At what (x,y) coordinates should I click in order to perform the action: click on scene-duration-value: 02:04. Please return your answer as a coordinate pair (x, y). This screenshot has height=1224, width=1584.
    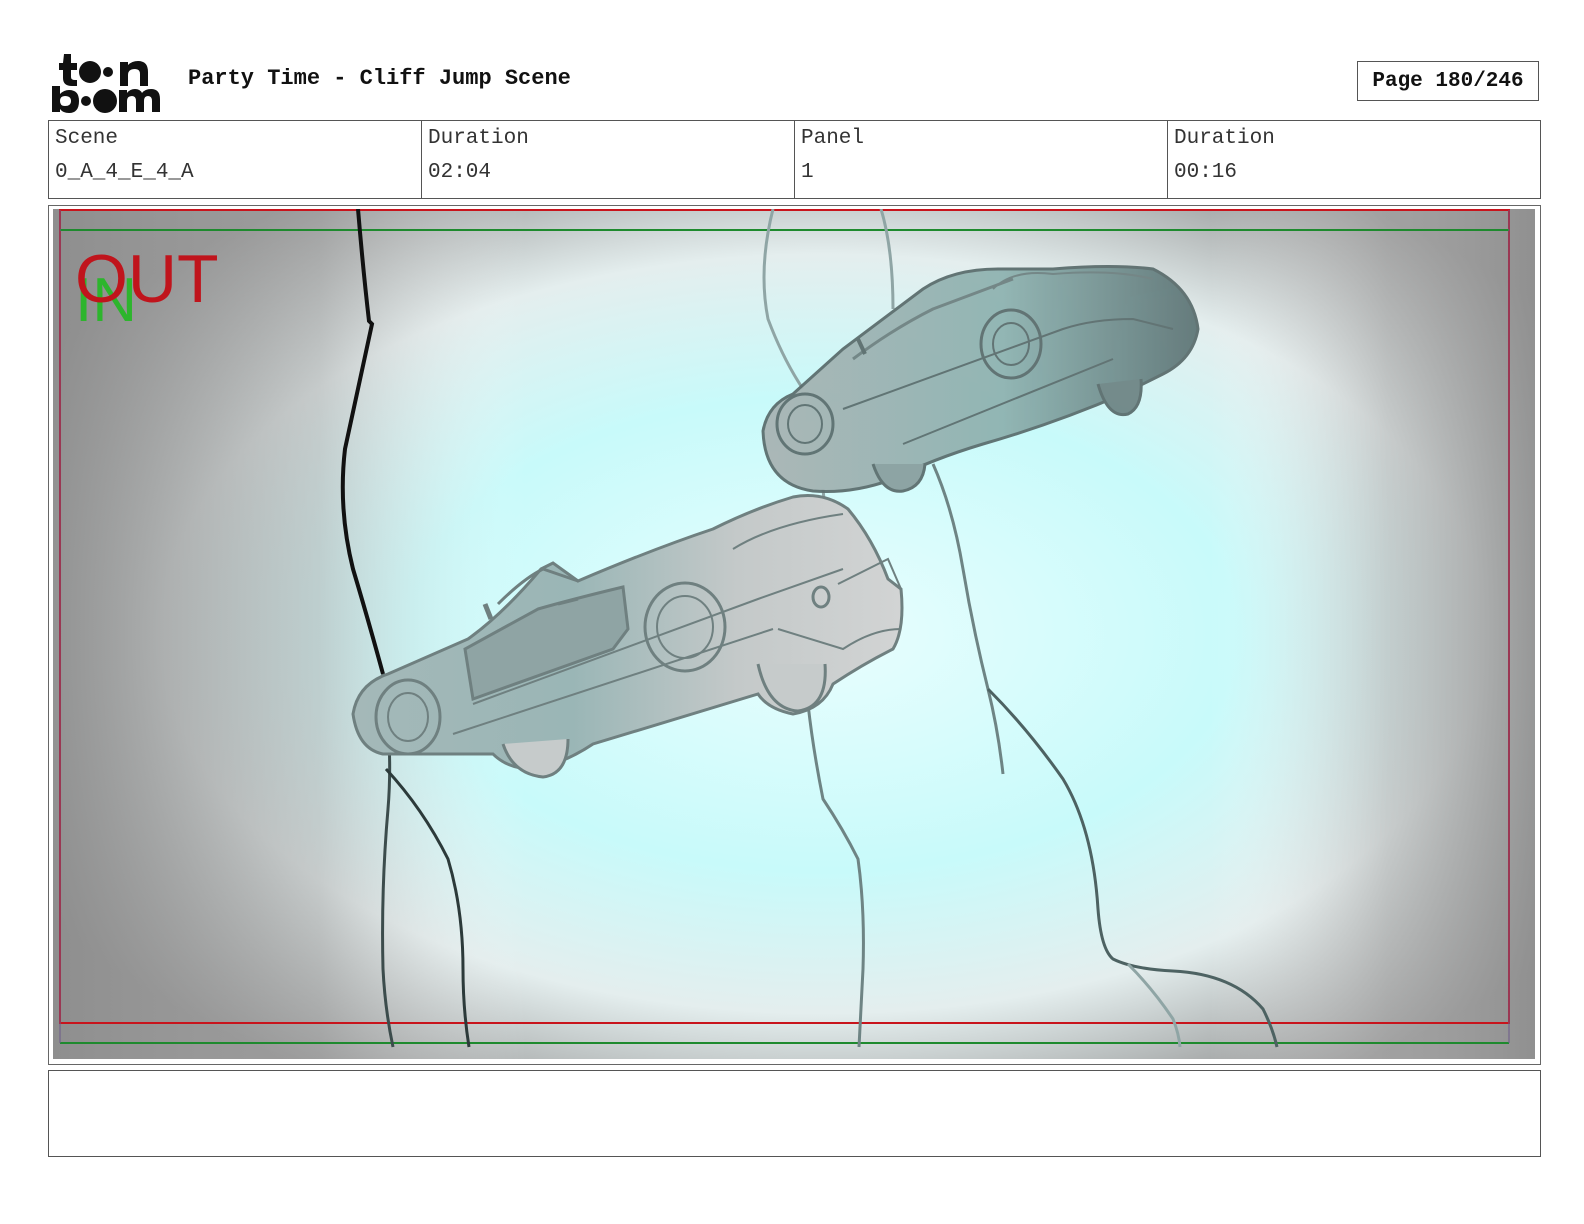
    Looking at the image, I should click on (460, 172).